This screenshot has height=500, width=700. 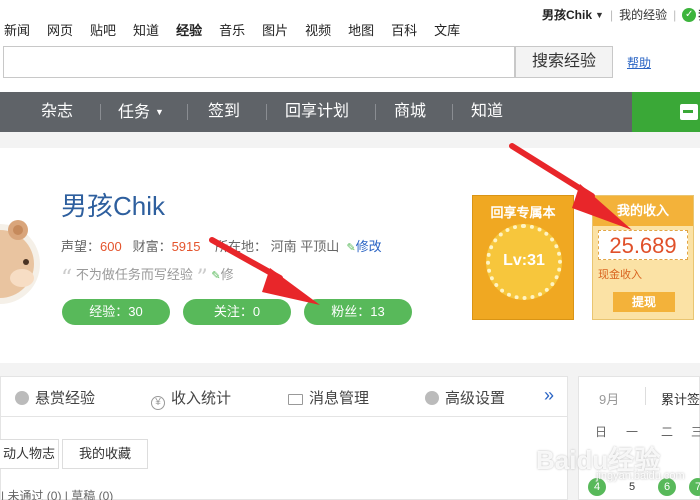 What do you see at coordinates (60, 29) in the screenshot?
I see `nav-link-web: 网页` at bounding box center [60, 29].